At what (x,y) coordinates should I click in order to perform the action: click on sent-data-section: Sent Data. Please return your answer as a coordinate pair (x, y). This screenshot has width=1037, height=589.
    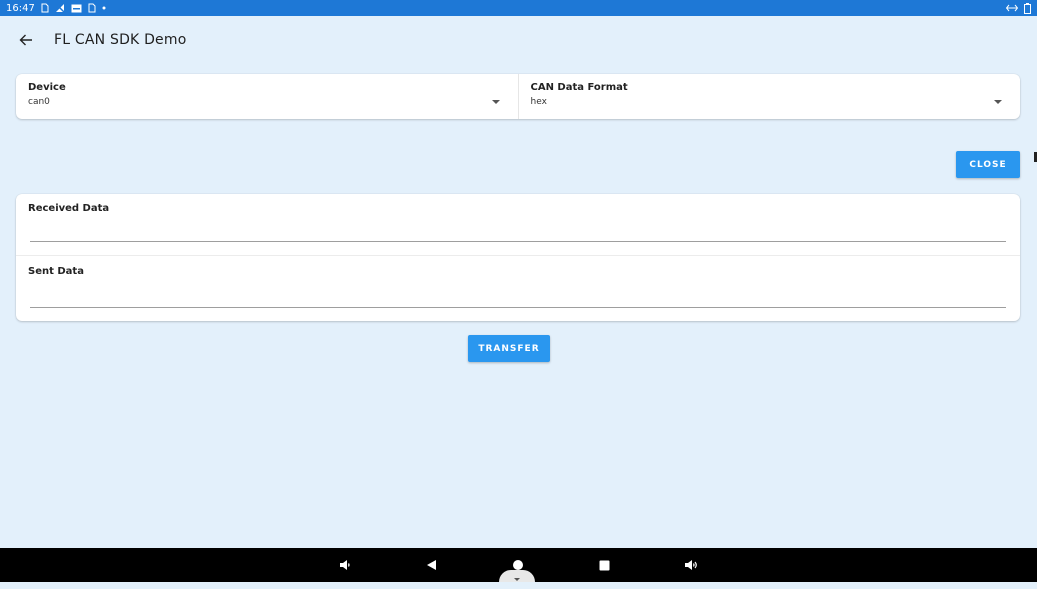
    Looking at the image, I should click on (518, 289).